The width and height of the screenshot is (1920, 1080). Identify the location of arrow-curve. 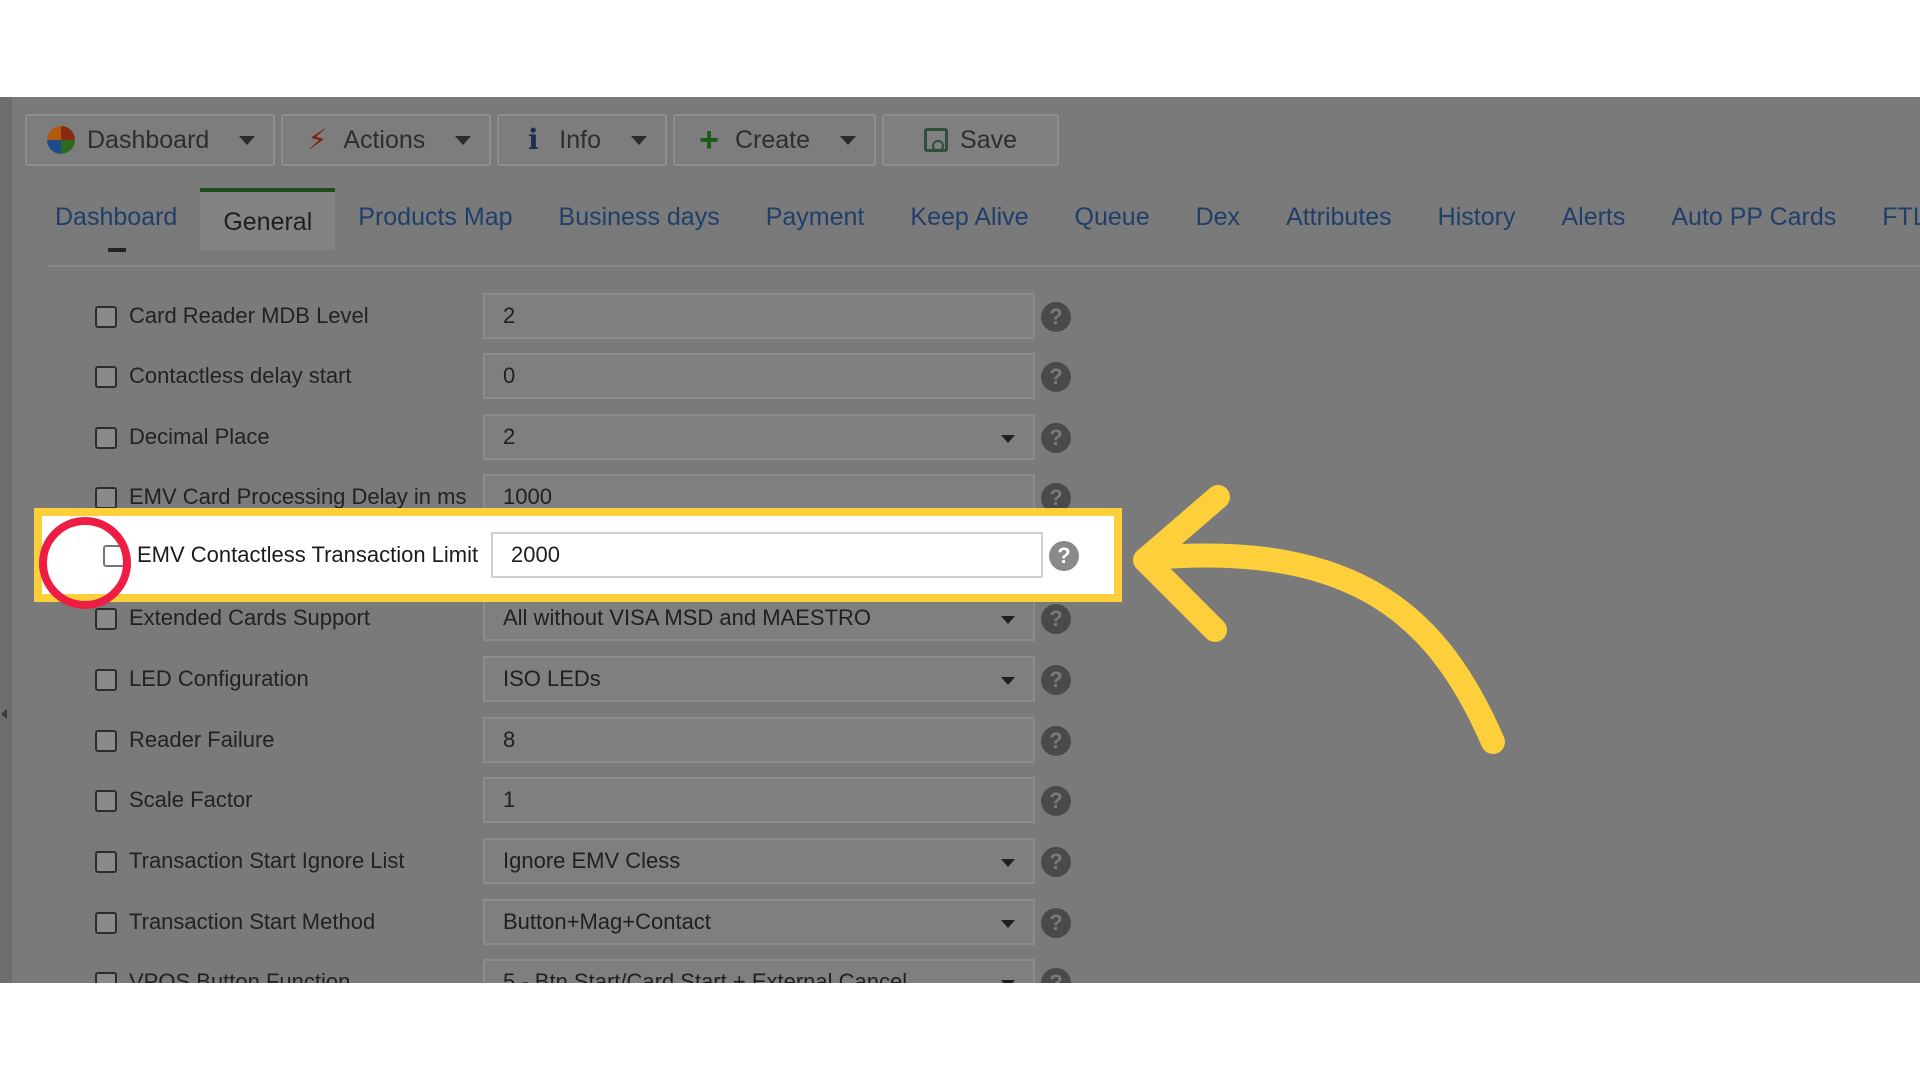
(1321, 648).